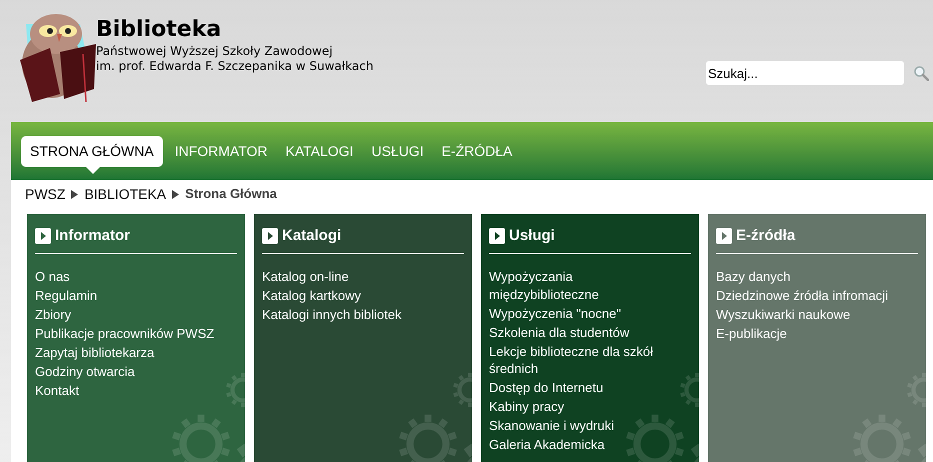  I want to click on panel-link: Katalogi innych bibliotek, so click(363, 315).